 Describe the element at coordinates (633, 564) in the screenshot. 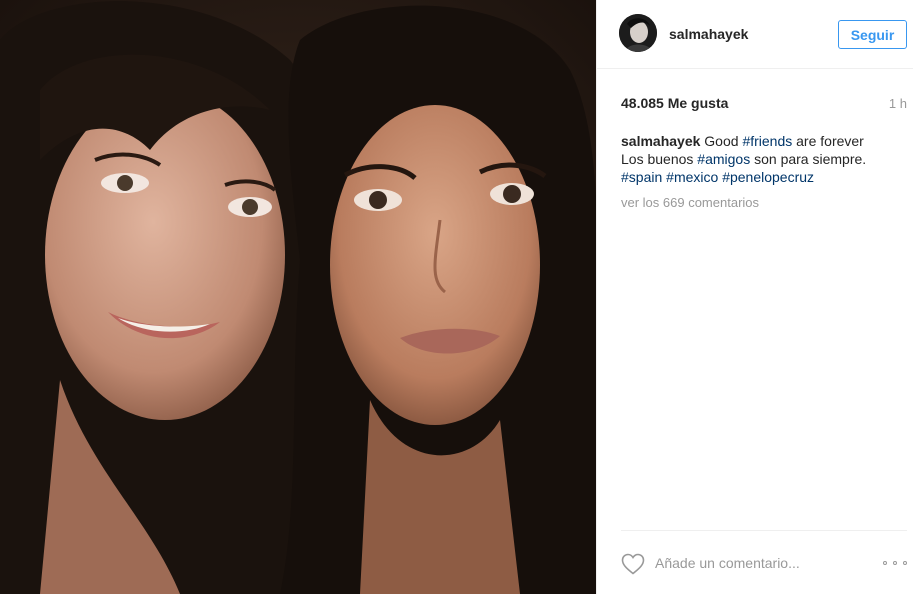

I see `heart-icon` at that location.